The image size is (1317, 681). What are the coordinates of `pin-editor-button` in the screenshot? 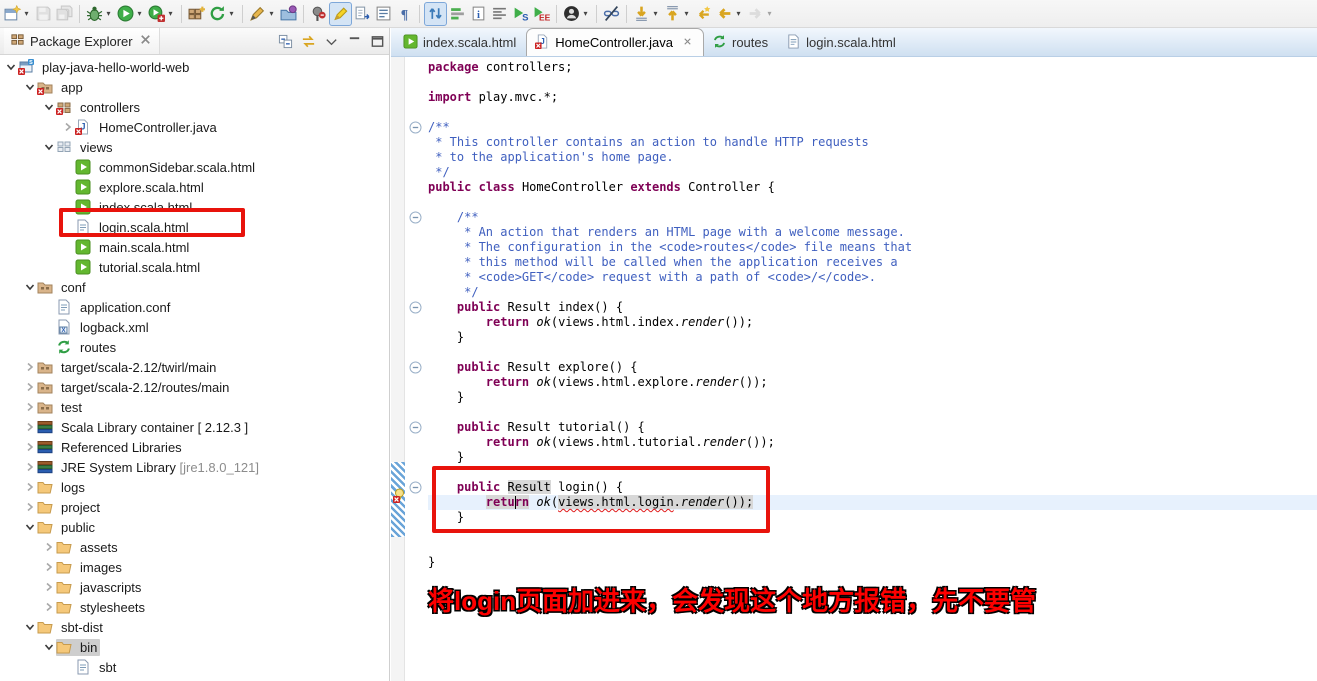 It's located at (318, 14).